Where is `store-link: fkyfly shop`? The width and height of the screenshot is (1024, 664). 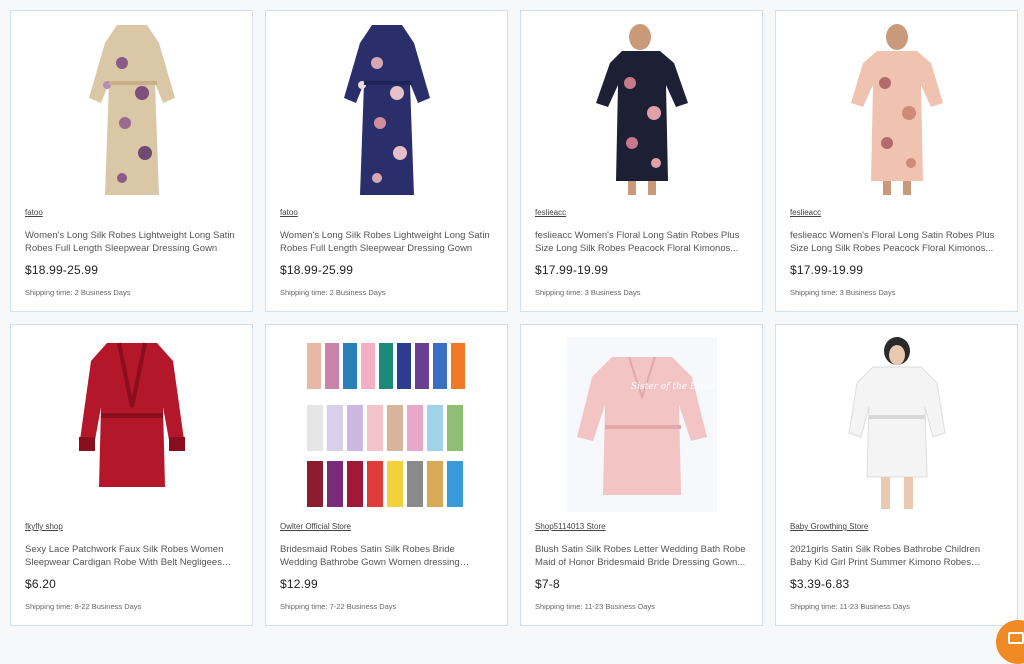
store-link: fkyfly shop is located at coordinates (44, 526).